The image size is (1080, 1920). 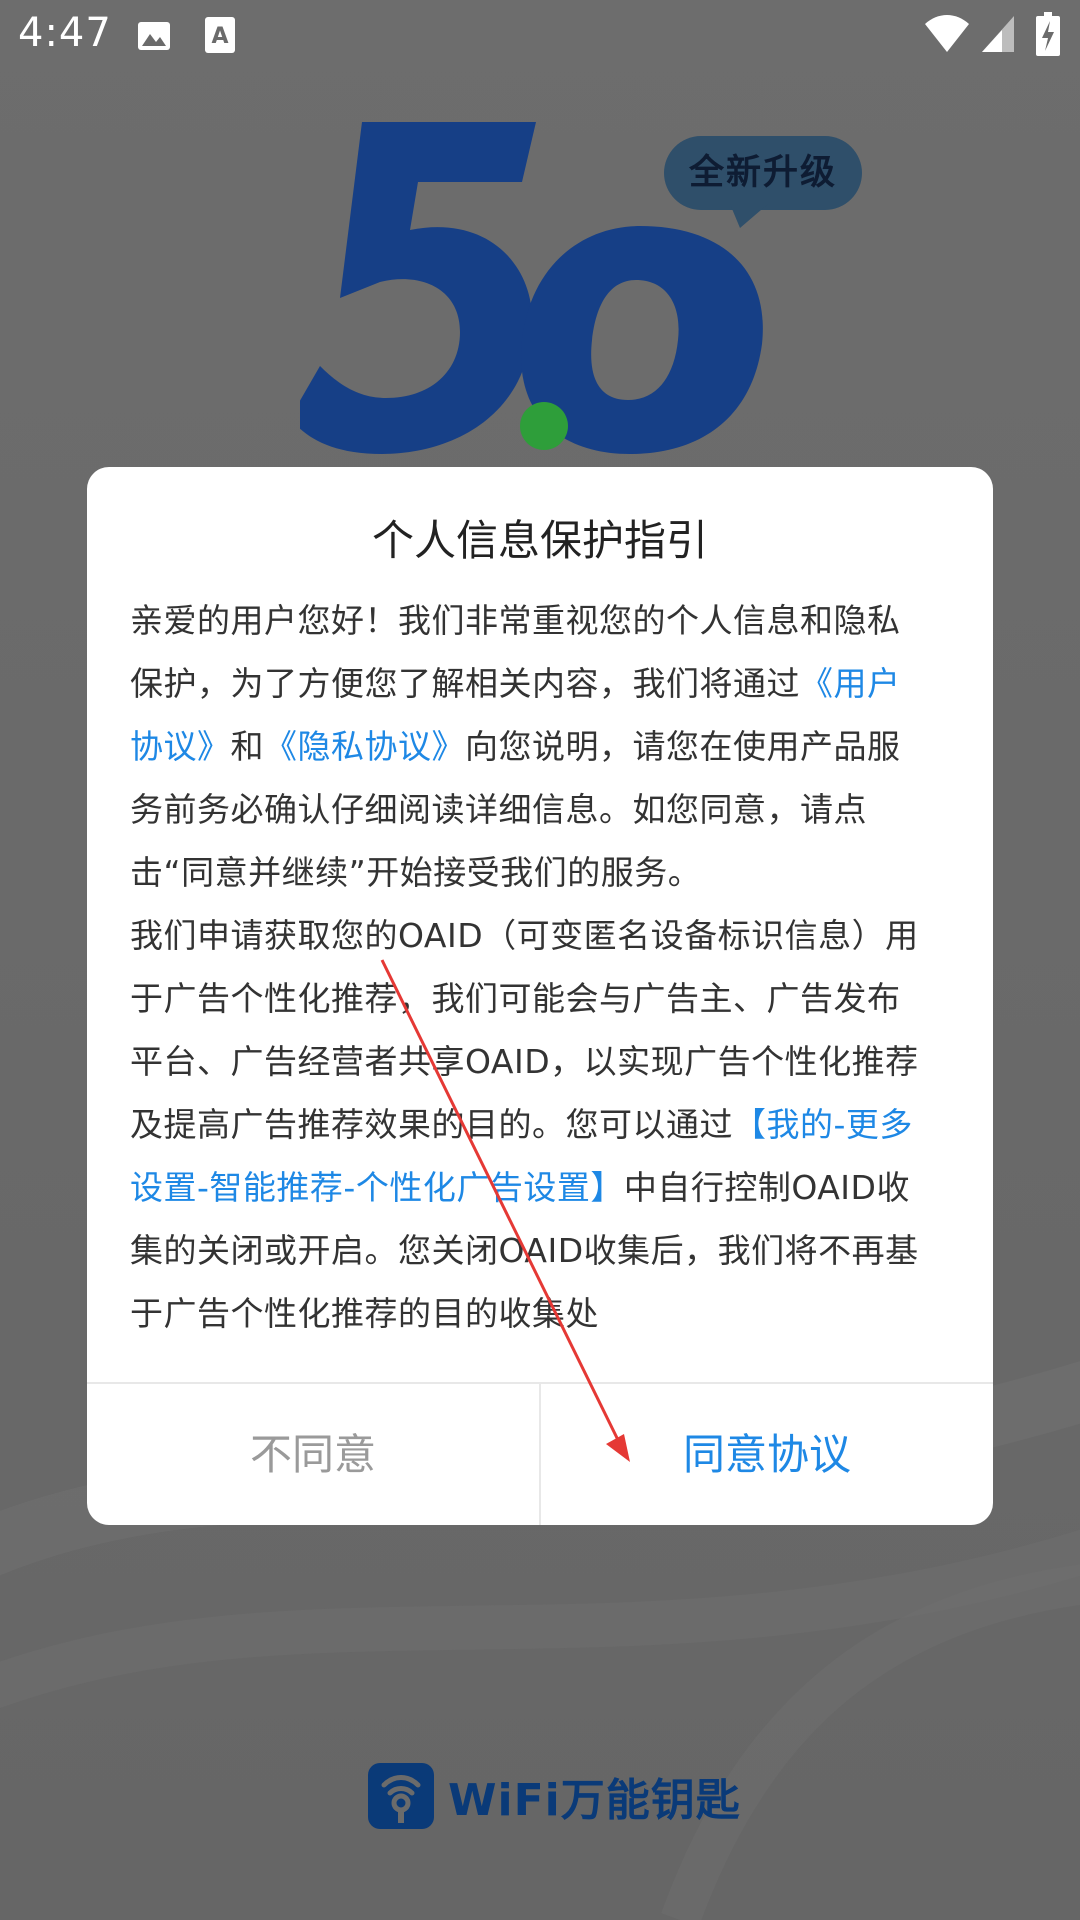 I want to click on wifi-key-icon, so click(x=401, y=1796).